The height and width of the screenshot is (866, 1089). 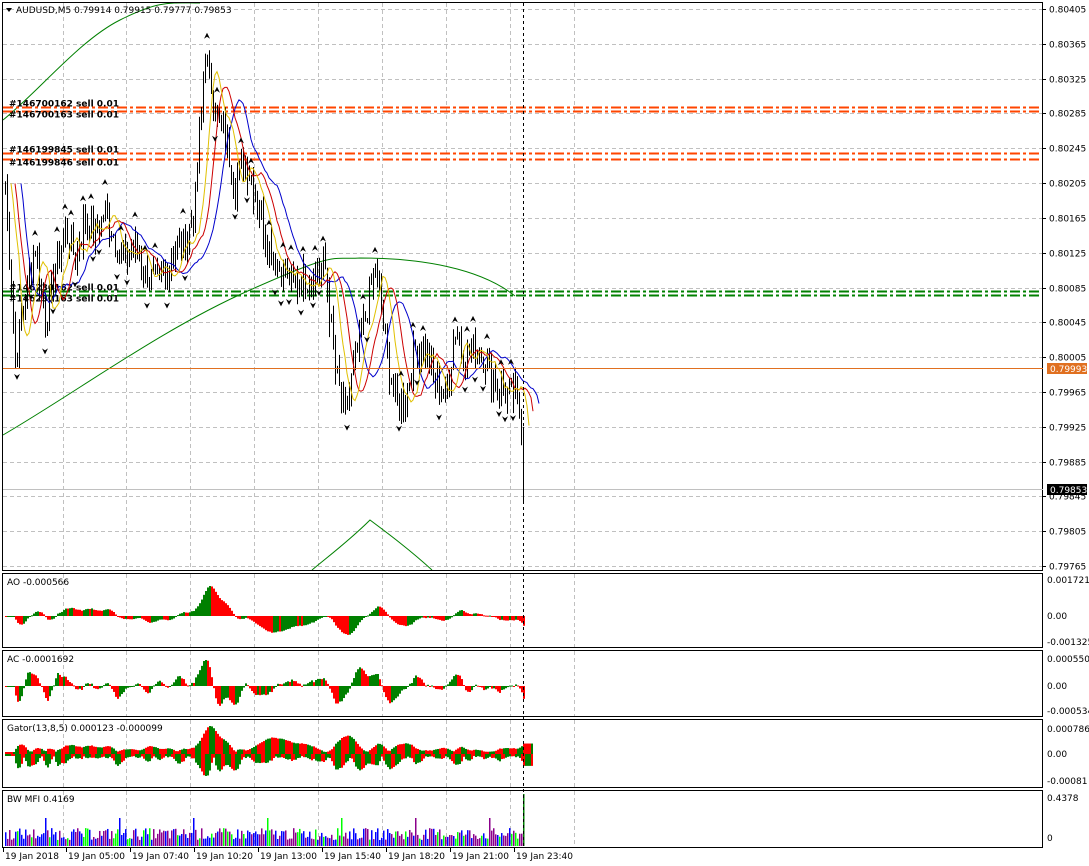 What do you see at coordinates (1067, 394) in the screenshot?
I see `price-tick-label: 0.79965` at bounding box center [1067, 394].